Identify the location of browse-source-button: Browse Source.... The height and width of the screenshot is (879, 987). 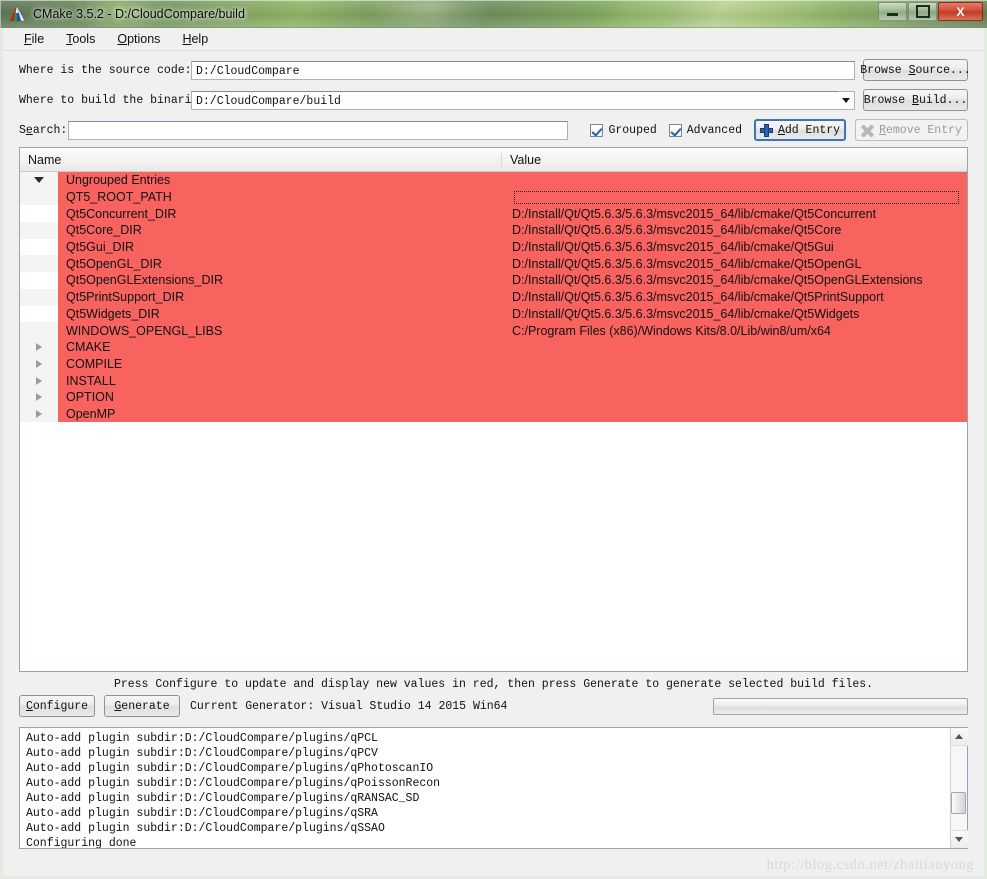
(915, 70).